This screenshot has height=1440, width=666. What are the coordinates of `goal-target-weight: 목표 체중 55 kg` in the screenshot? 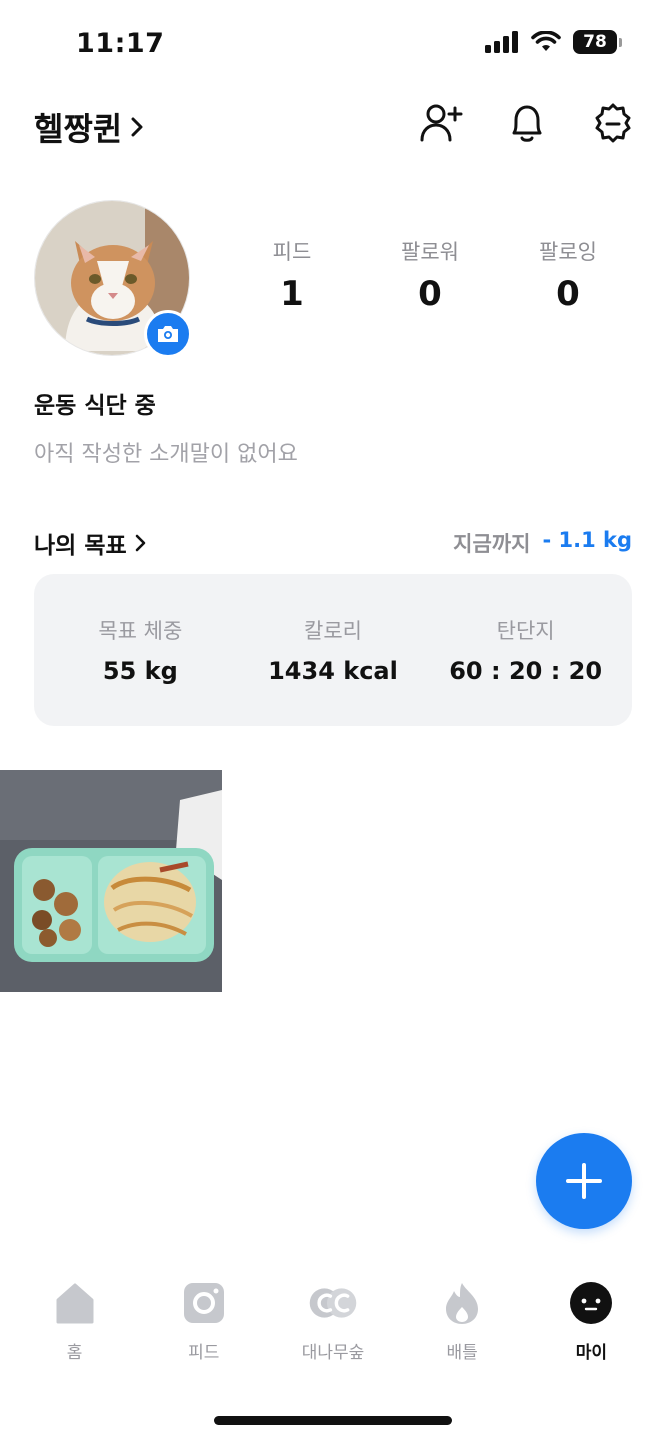 It's located at (140, 650).